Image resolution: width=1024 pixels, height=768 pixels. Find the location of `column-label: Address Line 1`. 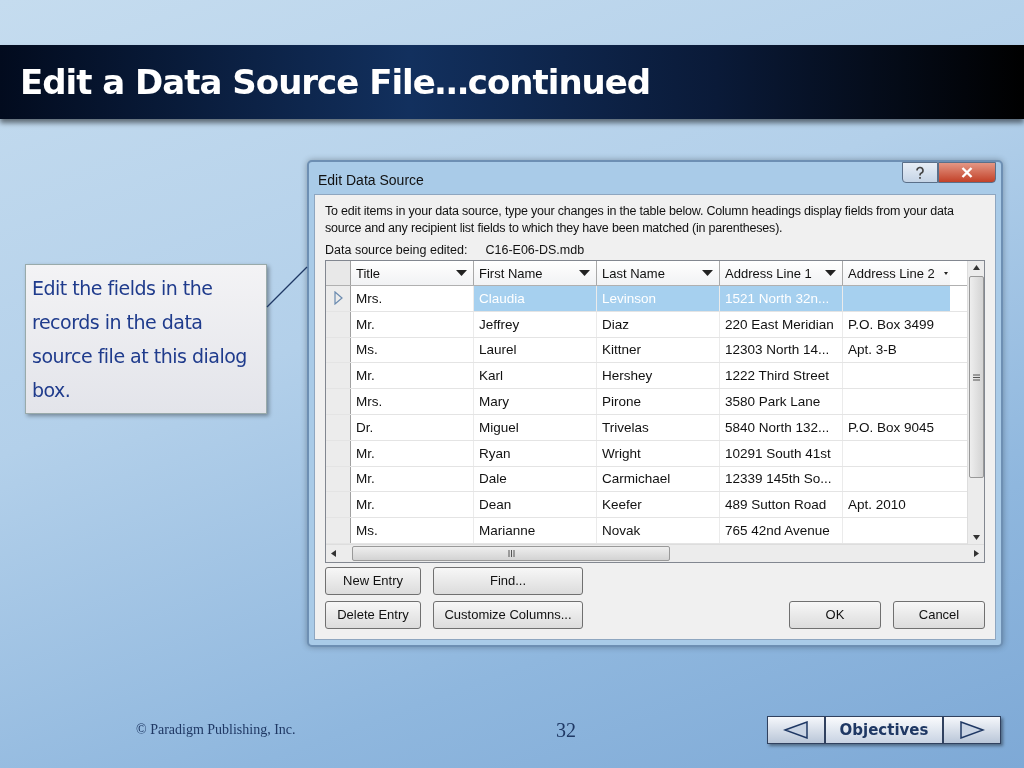

column-label: Address Line 1 is located at coordinates (768, 273).